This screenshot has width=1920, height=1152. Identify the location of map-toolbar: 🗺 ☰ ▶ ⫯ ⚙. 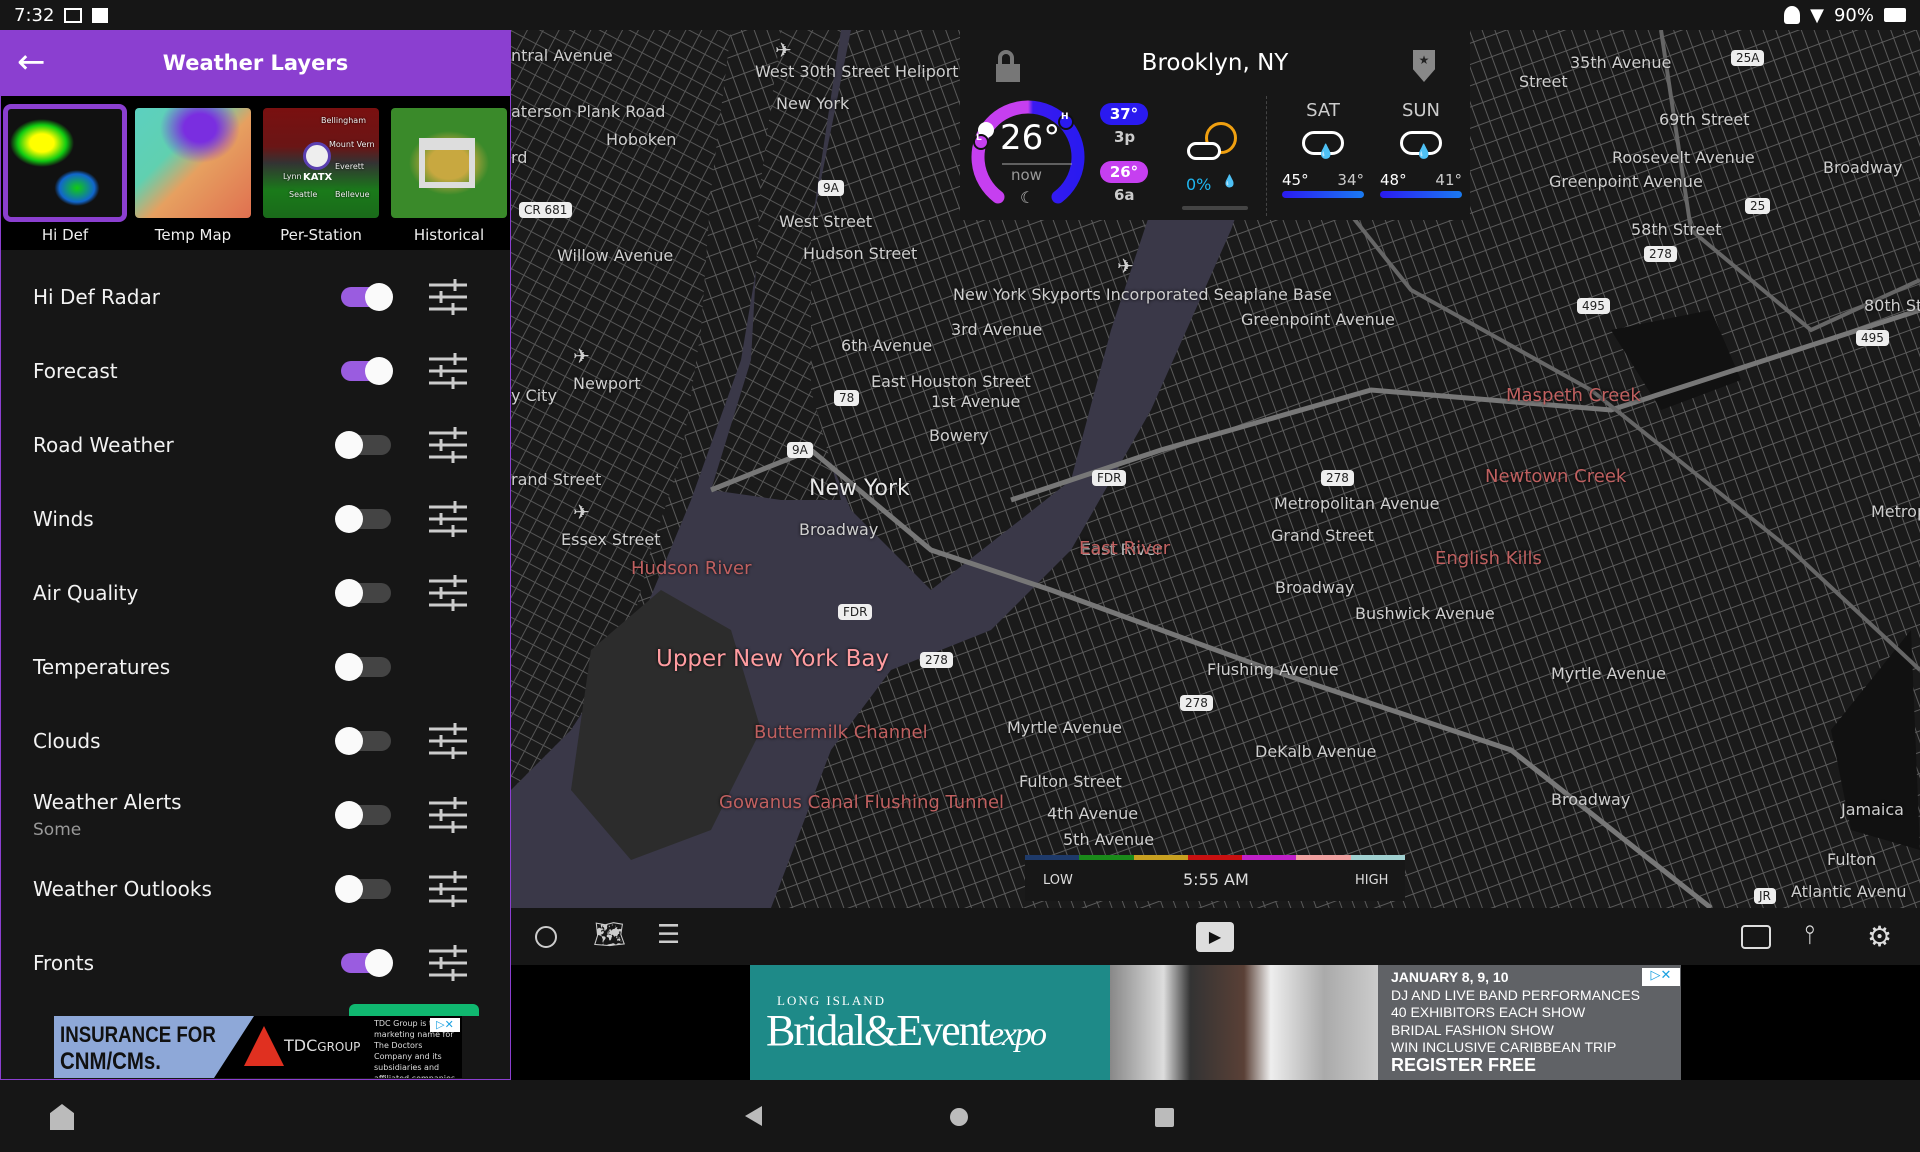
(1215, 936).